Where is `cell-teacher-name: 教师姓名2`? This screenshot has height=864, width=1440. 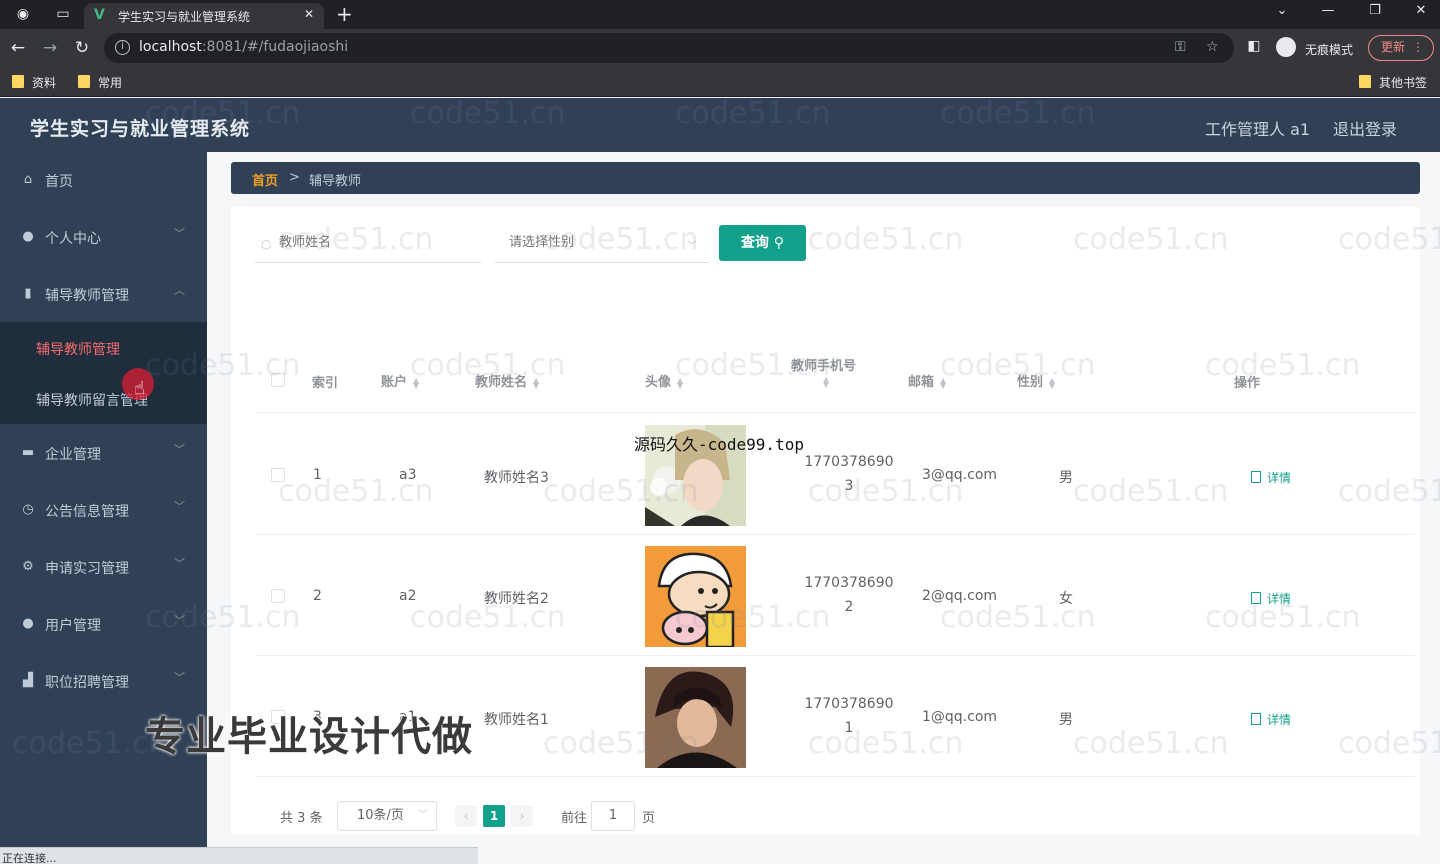
cell-teacher-name: 教师姓名2 is located at coordinates (516, 599).